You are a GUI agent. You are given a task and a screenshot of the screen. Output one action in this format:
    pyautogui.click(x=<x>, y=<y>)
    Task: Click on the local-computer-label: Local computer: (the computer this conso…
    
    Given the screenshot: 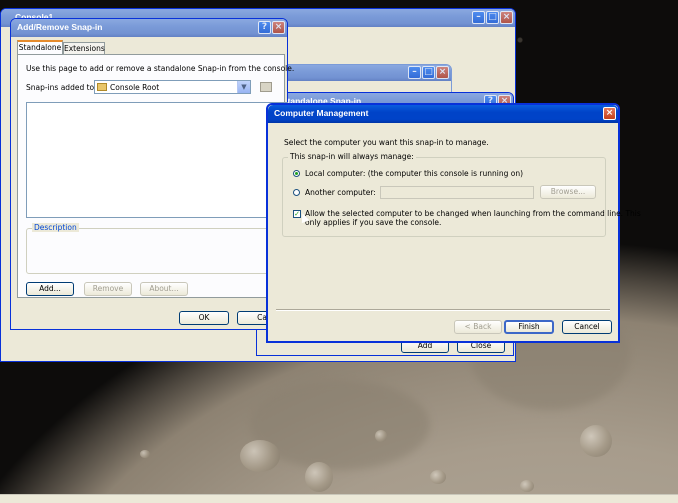 What is the action you would take?
    pyautogui.click(x=414, y=173)
    